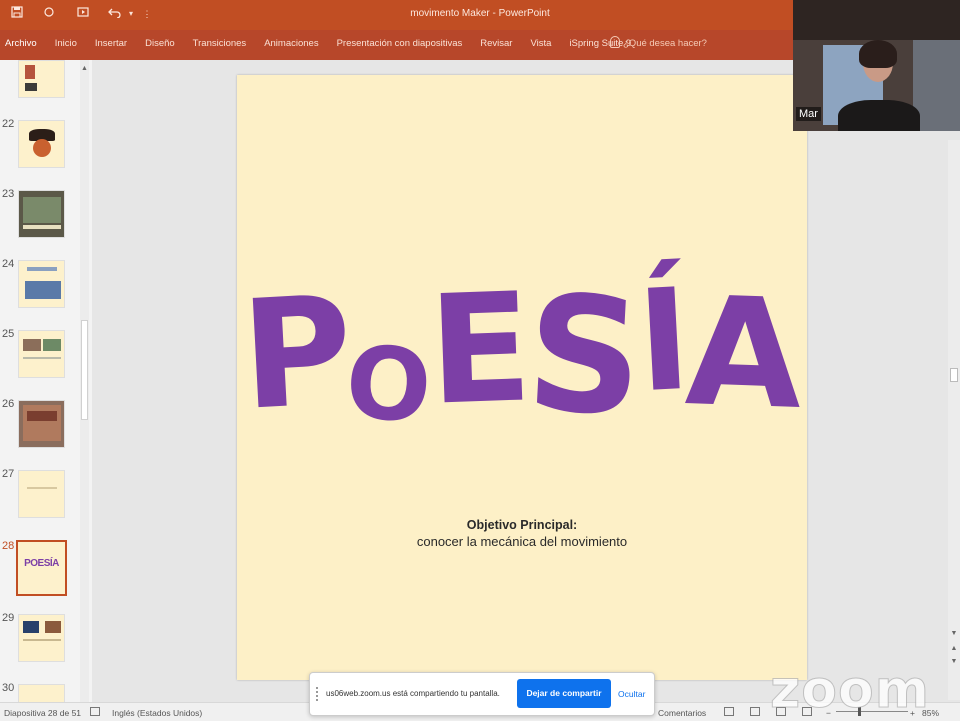 The height and width of the screenshot is (721, 960). Describe the element at coordinates (954, 420) in the screenshot. I see `slide-scrollbar: ▼ ▲ ▼` at that location.